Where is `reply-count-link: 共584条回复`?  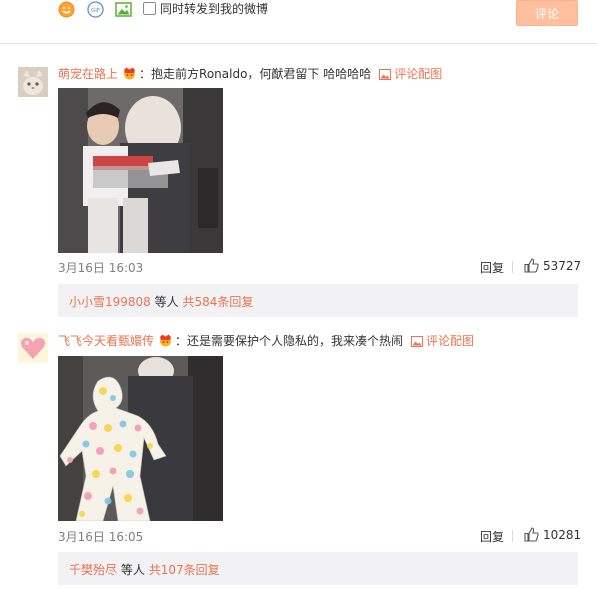
reply-count-link: 共584条回复 is located at coordinates (217, 302).